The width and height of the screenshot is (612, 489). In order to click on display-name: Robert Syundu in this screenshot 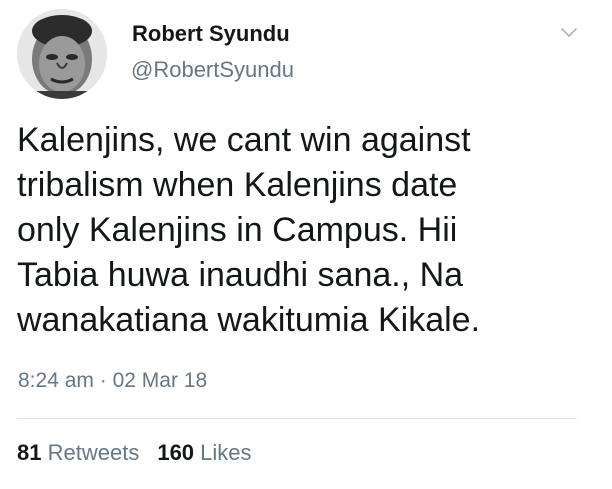, I will do `click(211, 34)`.